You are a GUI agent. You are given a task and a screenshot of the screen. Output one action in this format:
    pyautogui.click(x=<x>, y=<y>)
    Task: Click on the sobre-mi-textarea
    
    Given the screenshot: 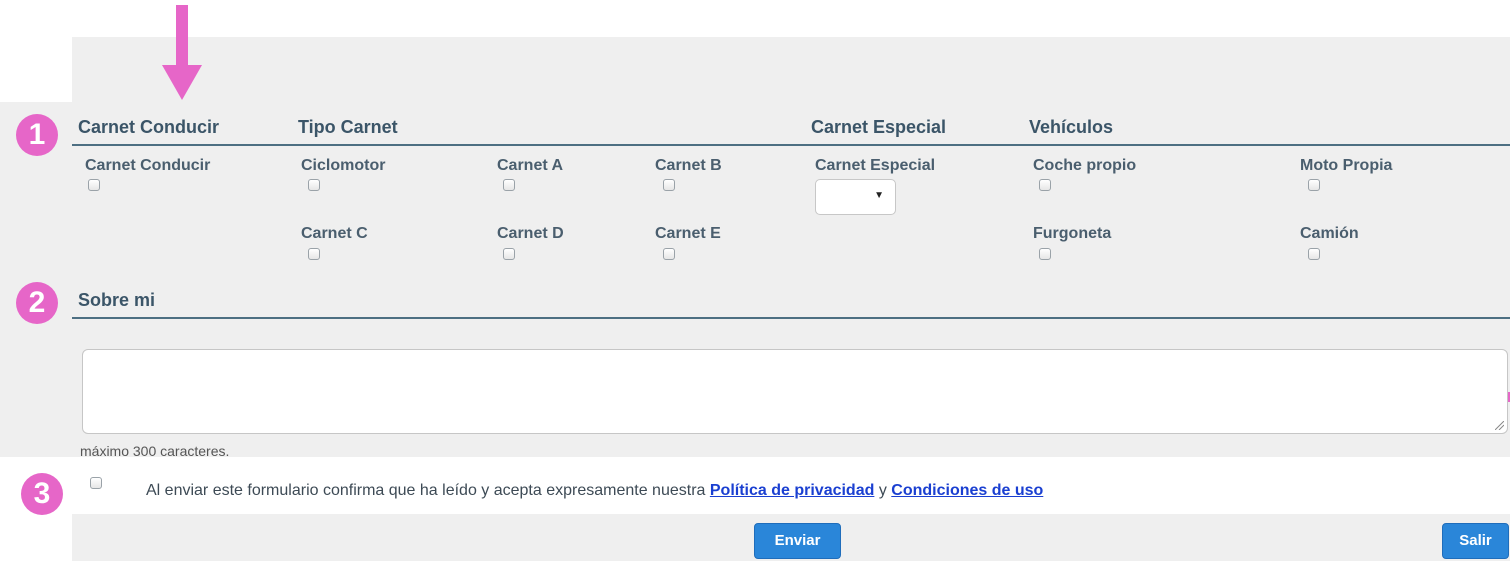 What is the action you would take?
    pyautogui.click(x=795, y=391)
    